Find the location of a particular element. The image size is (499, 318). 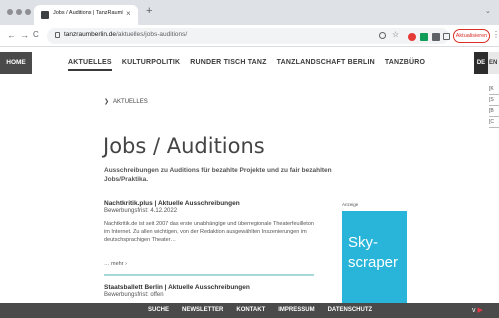

nav-tanzlandschaft-berlin: TANZLANDSCHAFT BERLIN is located at coordinates (326, 65).